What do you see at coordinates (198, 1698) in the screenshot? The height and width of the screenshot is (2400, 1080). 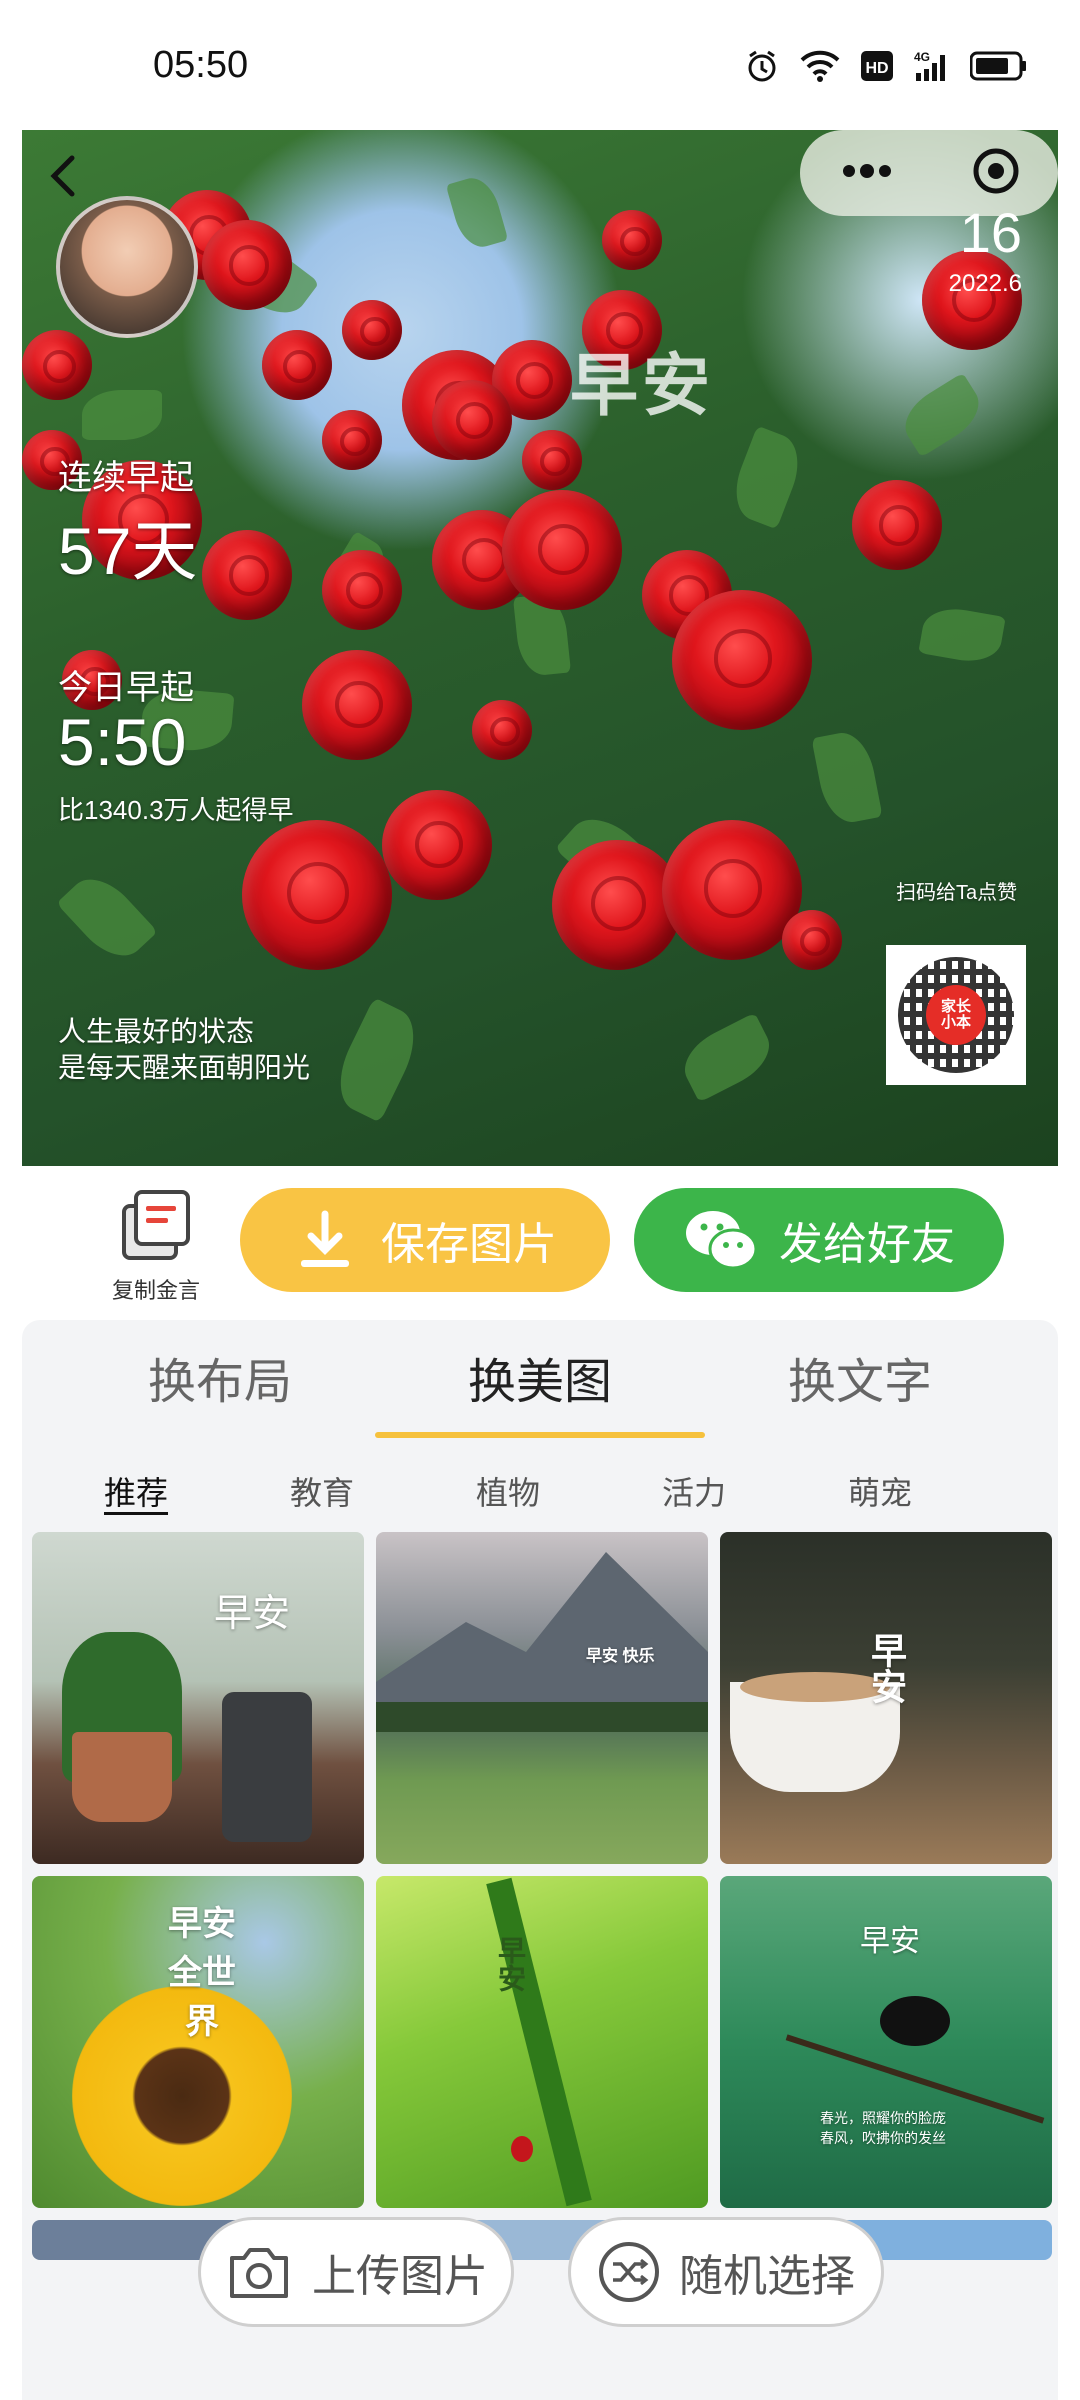 I see `thumb-potted-plant: 早安` at bounding box center [198, 1698].